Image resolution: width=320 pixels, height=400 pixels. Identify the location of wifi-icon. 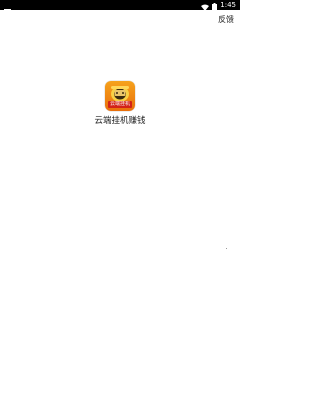
(205, 7).